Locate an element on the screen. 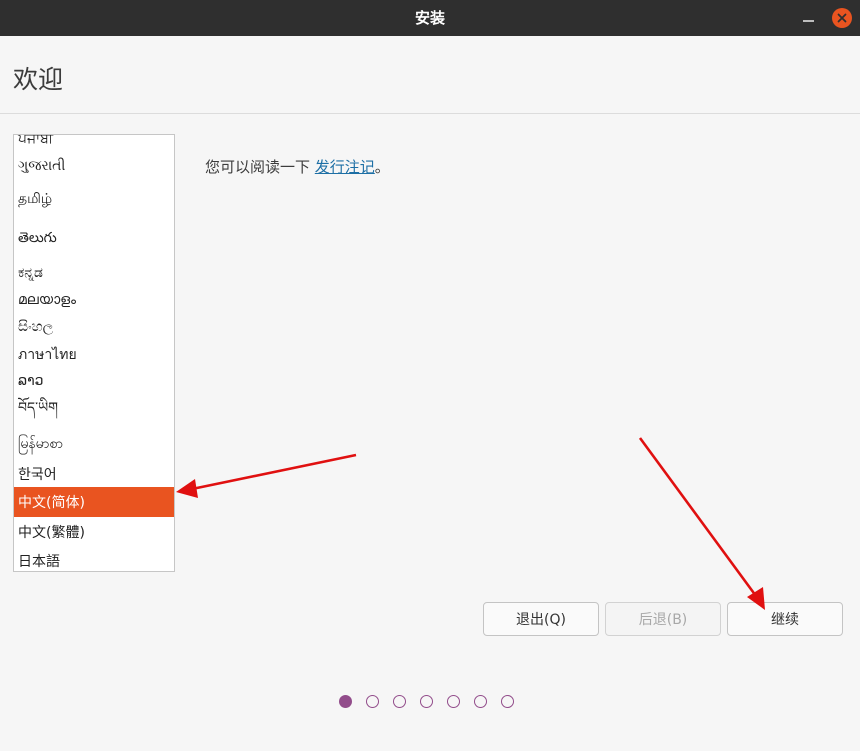 This screenshot has height=751, width=860. release-notes-text: 您可以阅读一下 发行注记。 is located at coordinates (297, 166).